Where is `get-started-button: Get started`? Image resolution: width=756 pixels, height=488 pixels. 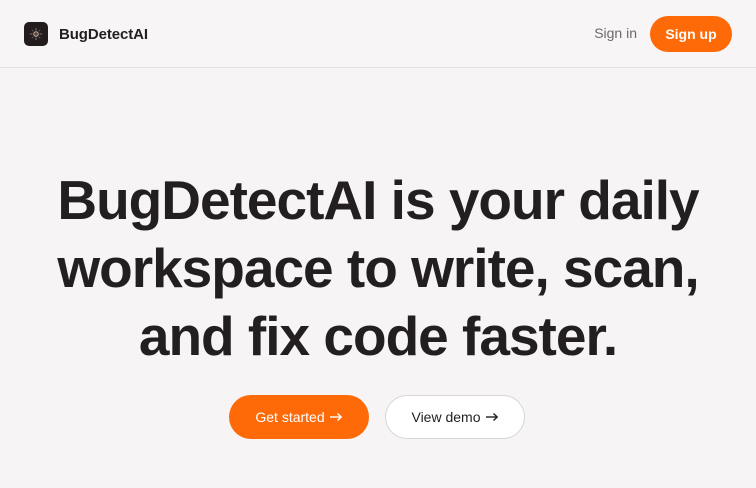
get-started-button: Get started is located at coordinates (299, 417).